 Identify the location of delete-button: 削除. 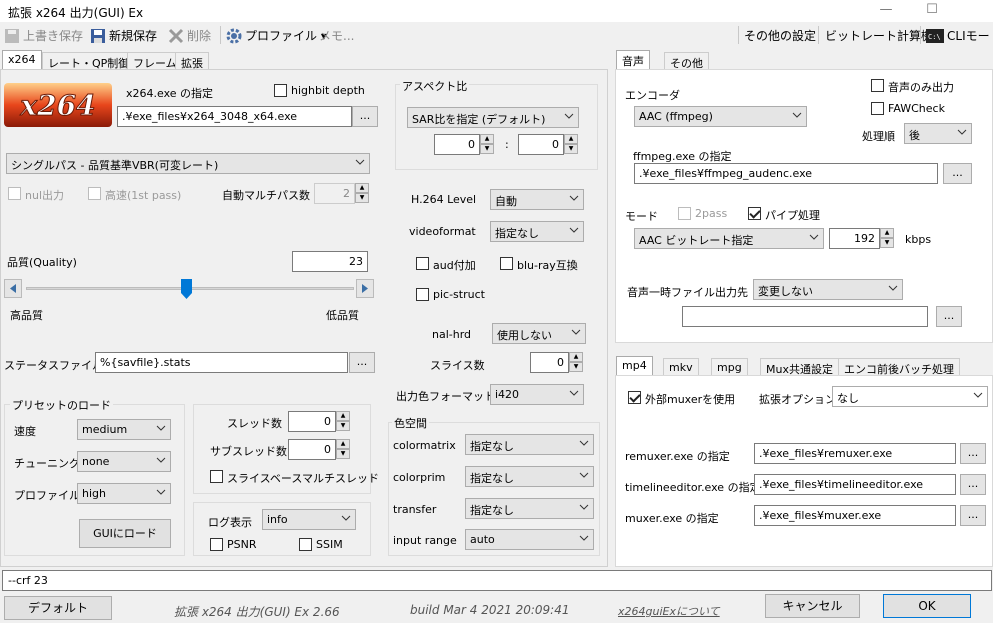
(189, 35).